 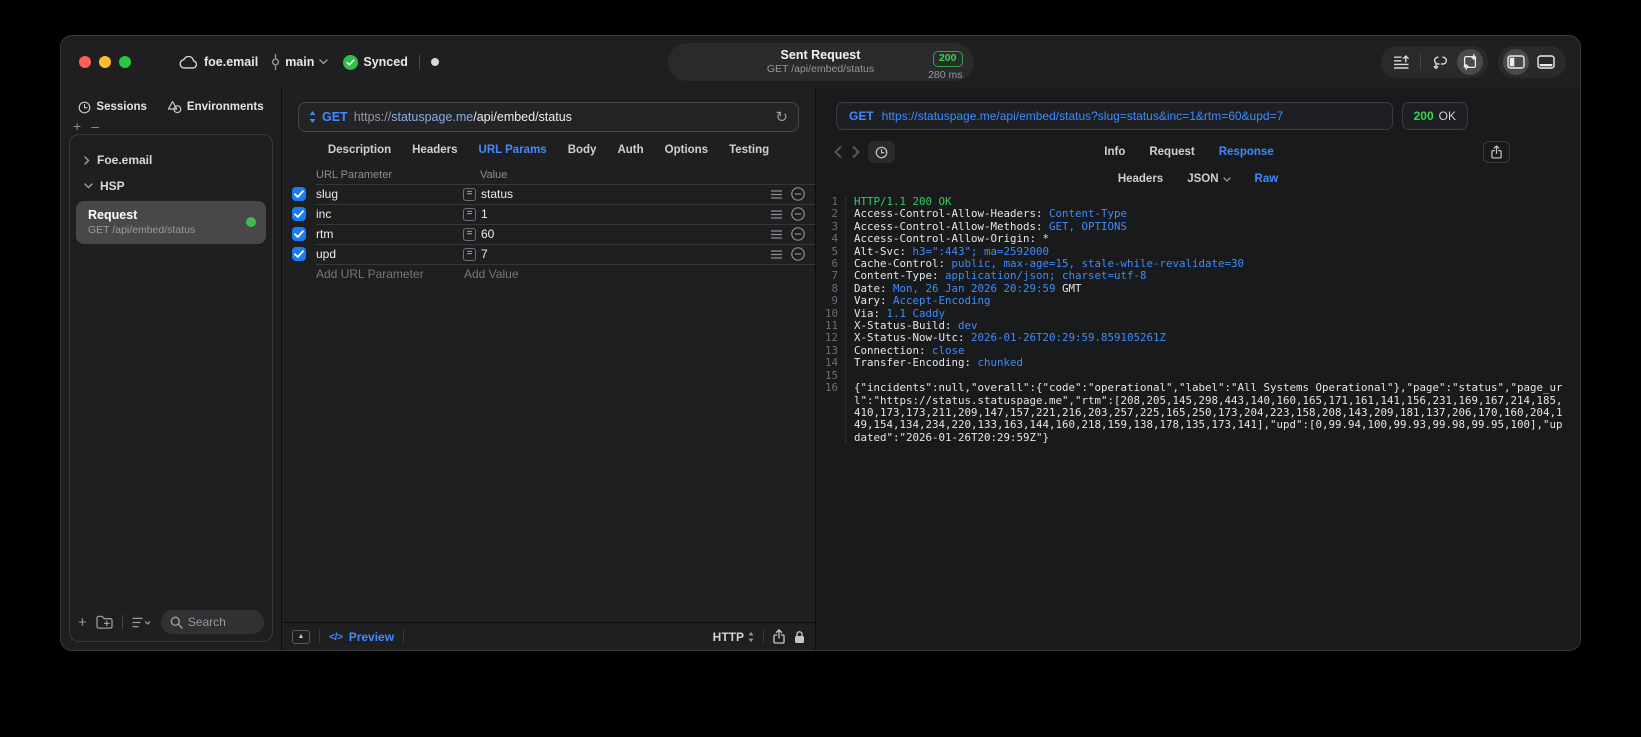 What do you see at coordinates (686, 150) in the screenshot?
I see `tab-options: Options` at bounding box center [686, 150].